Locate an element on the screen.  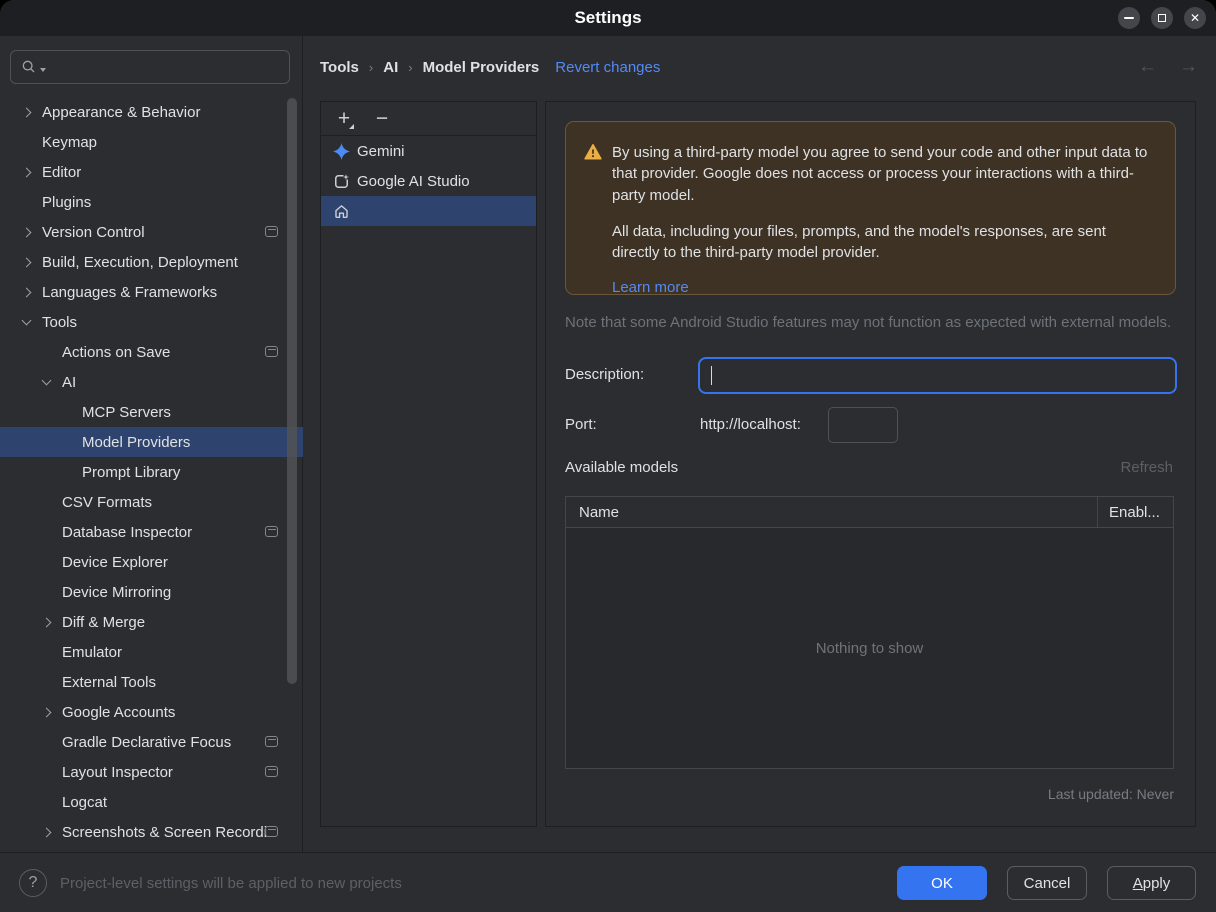
ok-button: OK is located at coordinates (942, 883).